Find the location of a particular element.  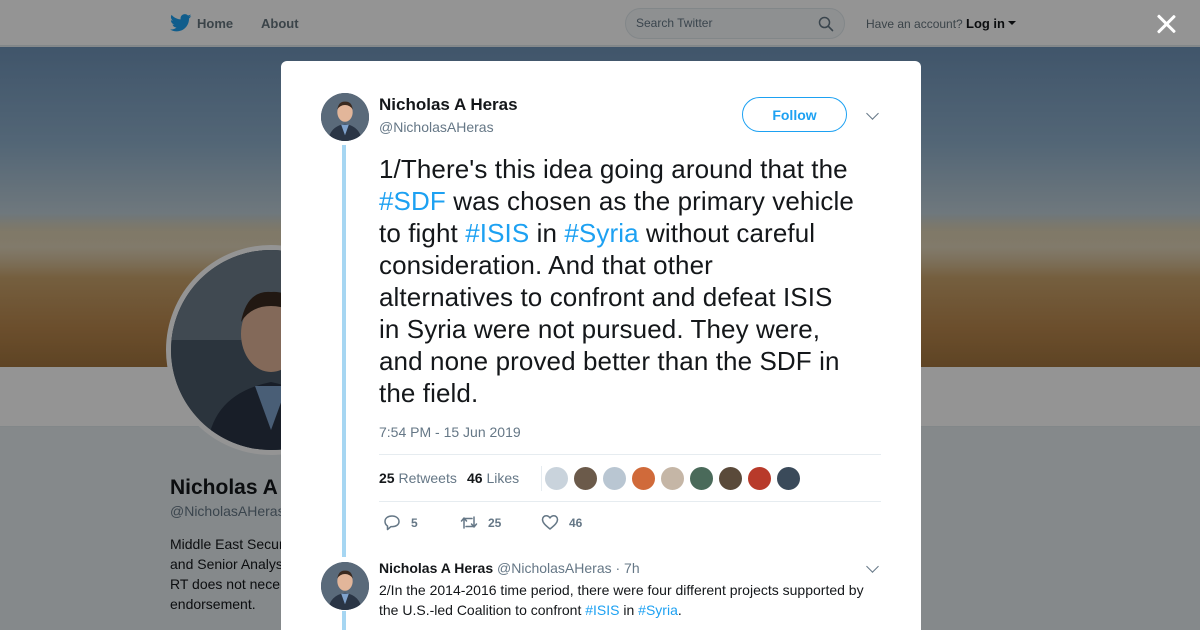

reply-header: Nicholas A Heras @NicholasAHeras · 7h is located at coordinates (509, 568).